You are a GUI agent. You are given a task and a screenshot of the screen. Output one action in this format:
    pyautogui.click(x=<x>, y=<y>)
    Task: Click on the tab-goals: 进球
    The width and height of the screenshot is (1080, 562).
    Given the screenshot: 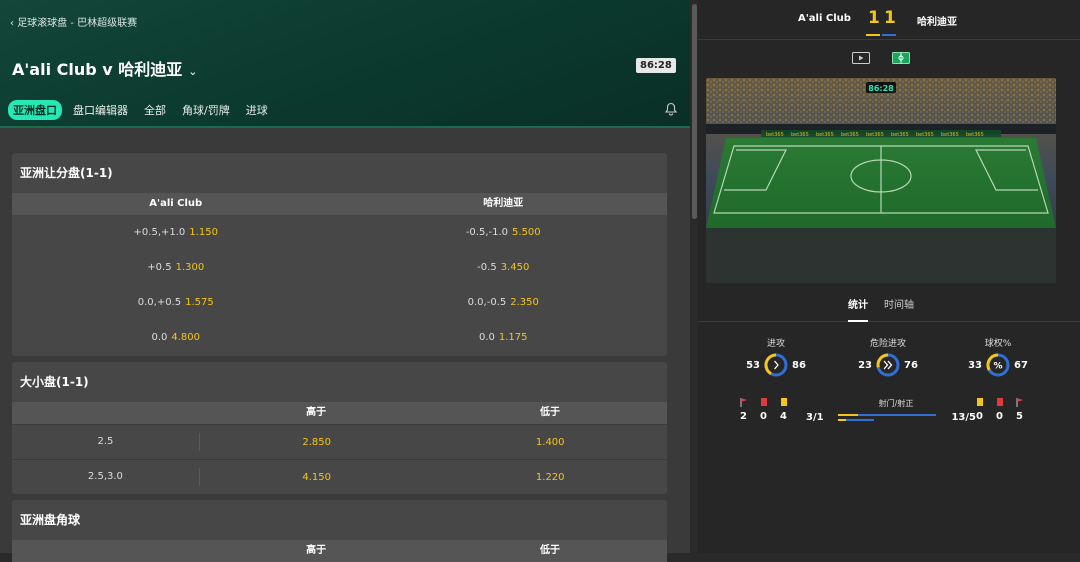 What is the action you would take?
    pyautogui.click(x=257, y=110)
    